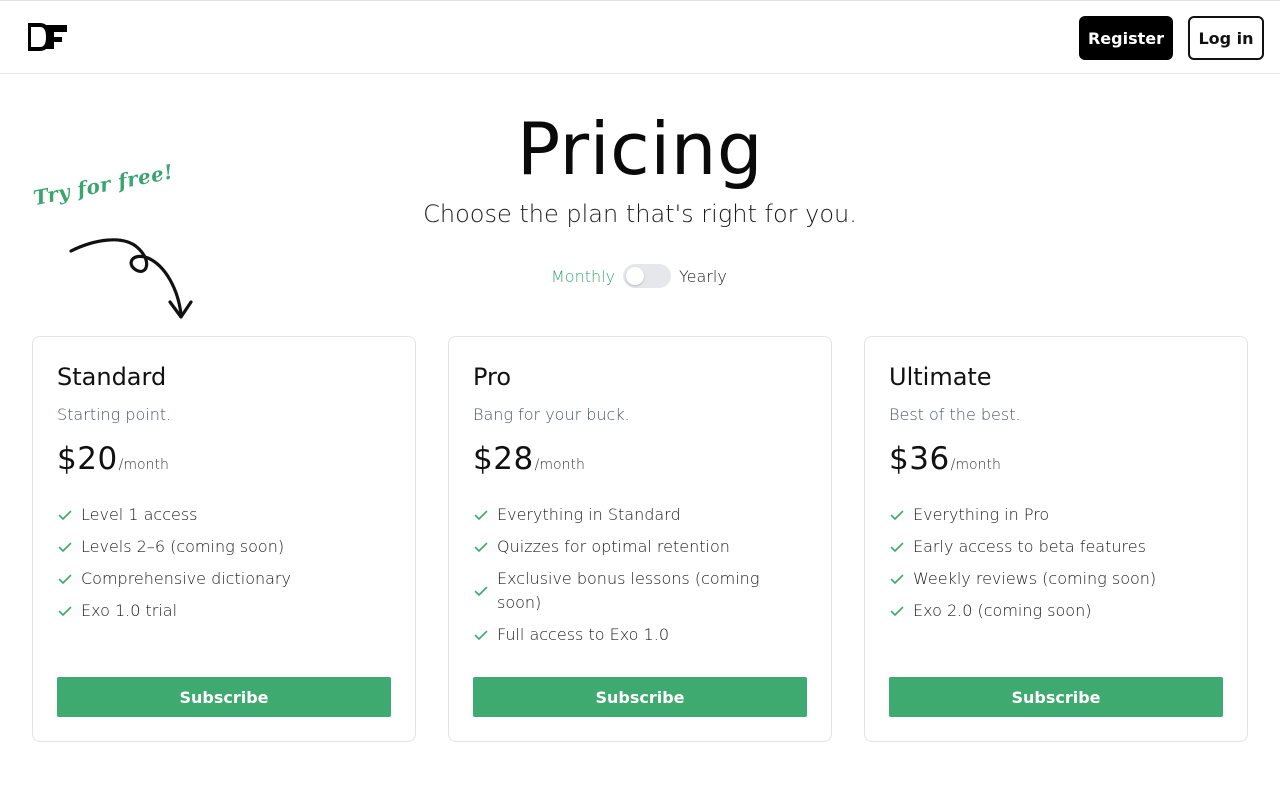 This screenshot has width=1280, height=800. Describe the element at coordinates (955, 414) in the screenshot. I see `plan-tagline: Best of the best.` at that location.